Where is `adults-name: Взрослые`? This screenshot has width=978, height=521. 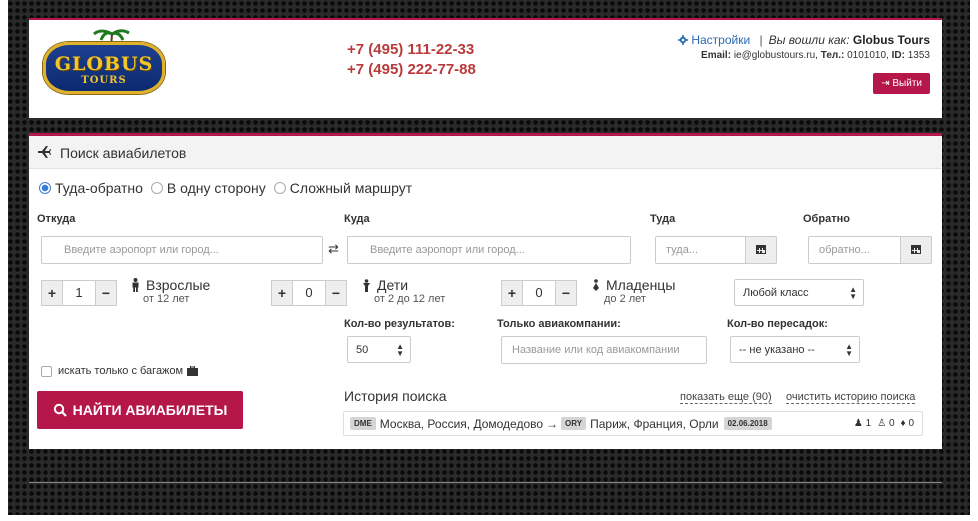
adults-name: Взрослые is located at coordinates (170, 285).